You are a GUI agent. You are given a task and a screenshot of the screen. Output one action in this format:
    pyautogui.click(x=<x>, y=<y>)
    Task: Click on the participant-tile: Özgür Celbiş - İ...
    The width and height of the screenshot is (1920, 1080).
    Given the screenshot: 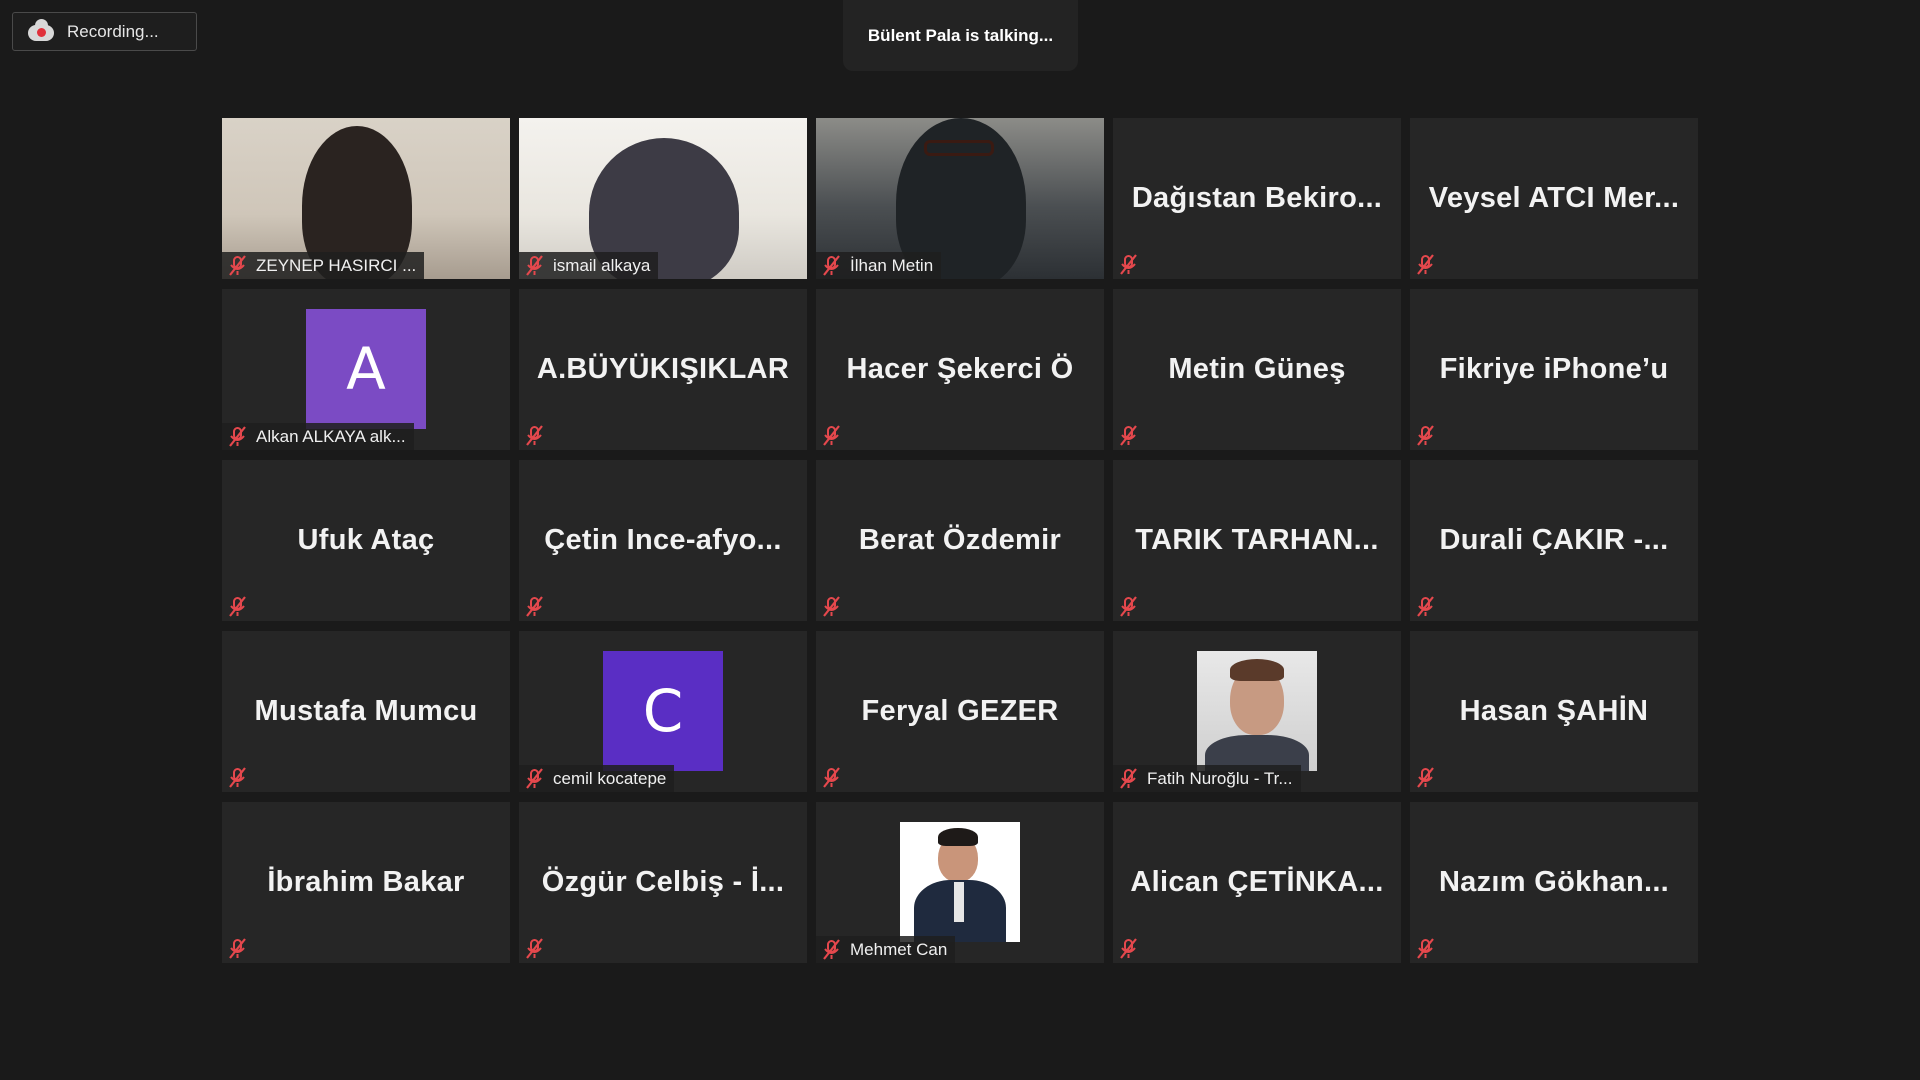 What is the action you would take?
    pyautogui.click(x=663, y=882)
    